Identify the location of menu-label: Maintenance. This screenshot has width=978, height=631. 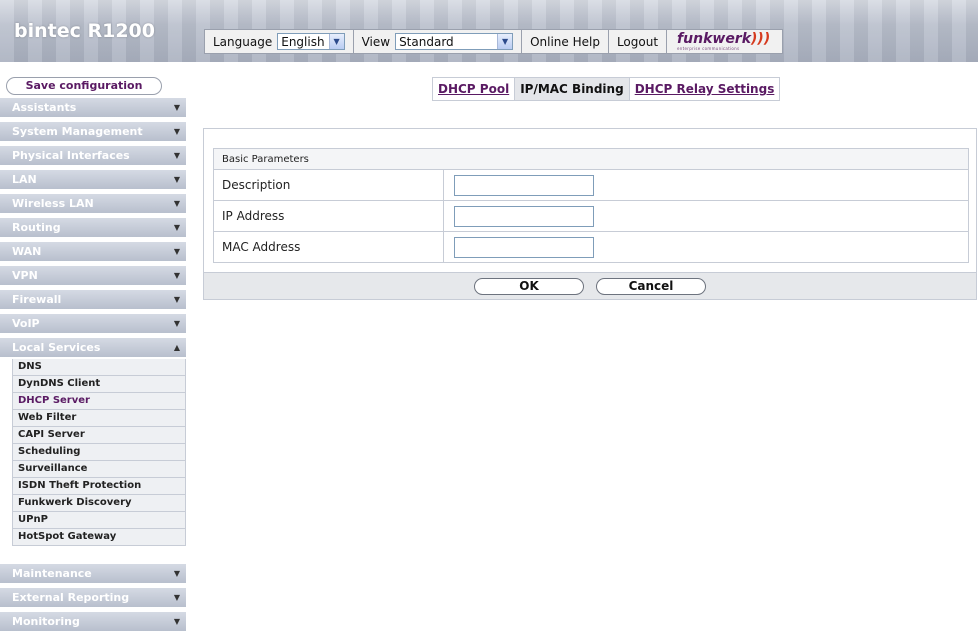
(52, 573).